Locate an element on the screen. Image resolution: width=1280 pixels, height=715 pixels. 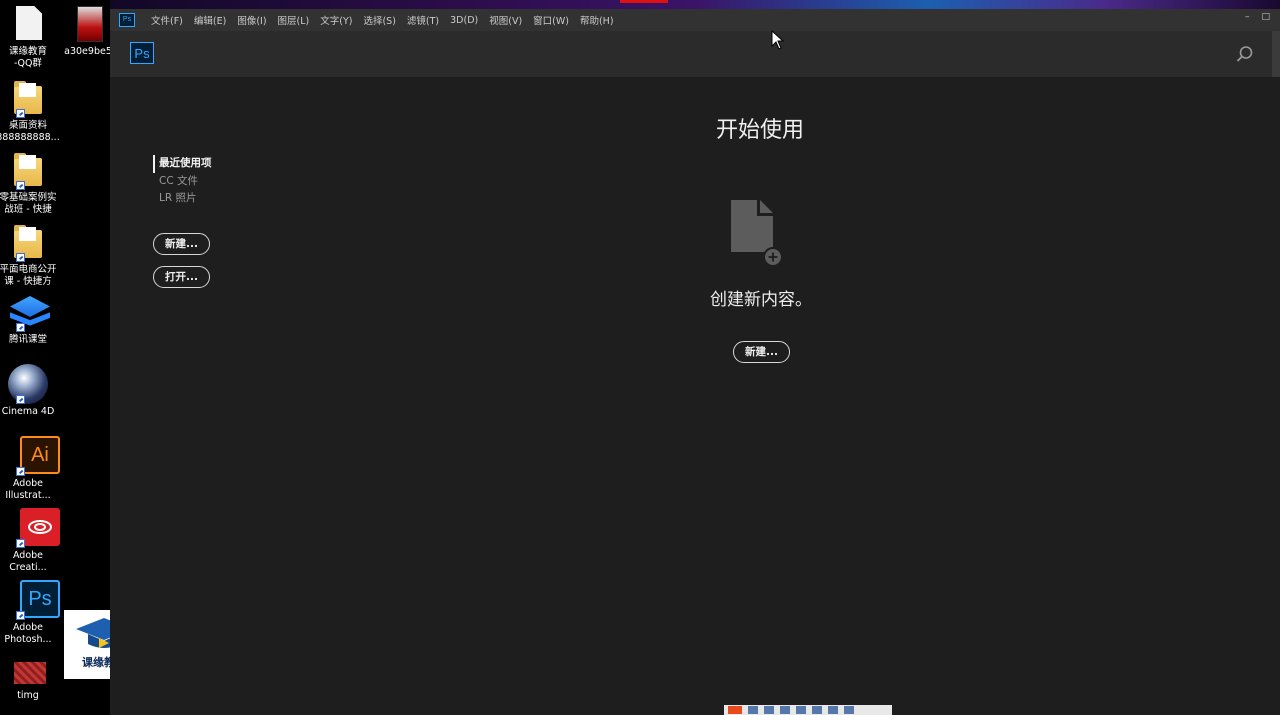
desktop-icon-course-folder: 零基础案例实 战班 - 快捷 is located at coordinates (30, 182).